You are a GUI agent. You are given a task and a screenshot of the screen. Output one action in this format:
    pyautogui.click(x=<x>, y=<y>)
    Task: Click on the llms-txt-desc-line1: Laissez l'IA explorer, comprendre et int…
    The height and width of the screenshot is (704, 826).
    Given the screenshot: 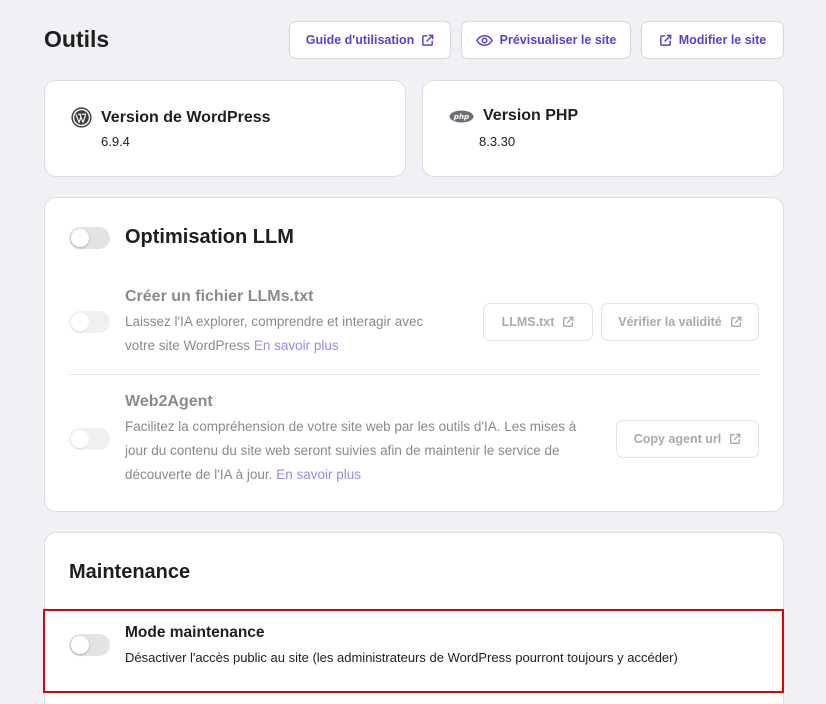 What is the action you would take?
    pyautogui.click(x=274, y=321)
    